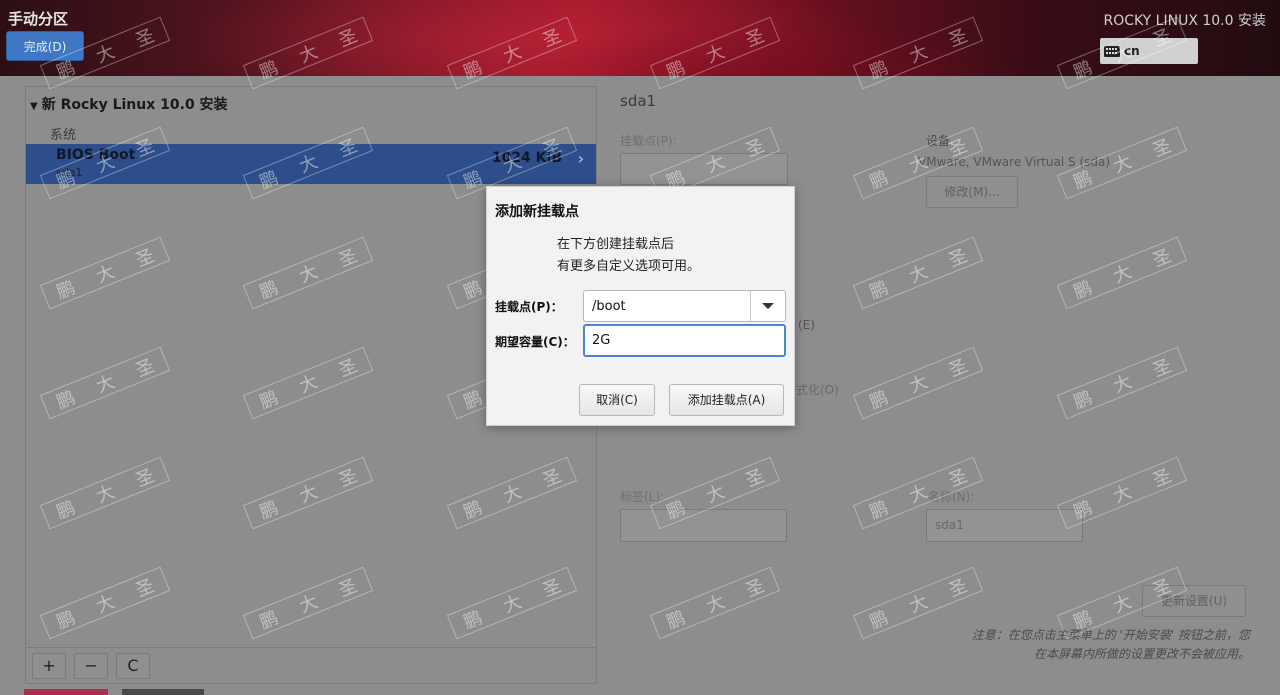 The image size is (1280, 695). Describe the element at coordinates (629, 266) in the screenshot. I see `dialog-message-line2: 有更多自定义选项可用。` at that location.